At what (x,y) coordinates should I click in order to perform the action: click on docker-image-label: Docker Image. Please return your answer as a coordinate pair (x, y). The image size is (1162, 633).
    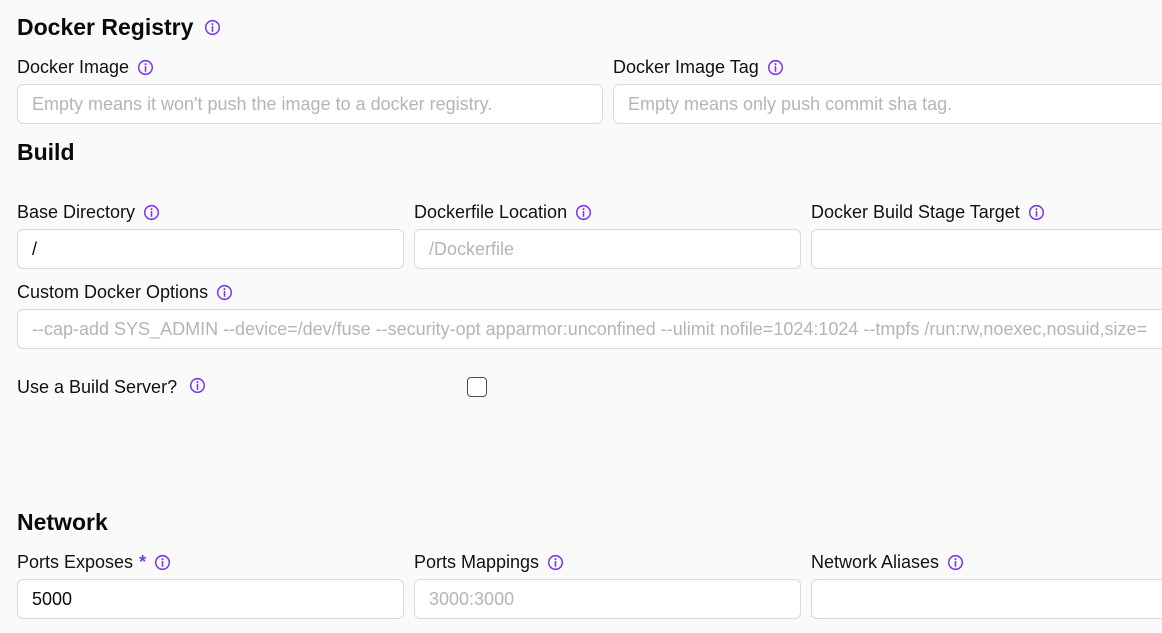
    Looking at the image, I should click on (85, 67).